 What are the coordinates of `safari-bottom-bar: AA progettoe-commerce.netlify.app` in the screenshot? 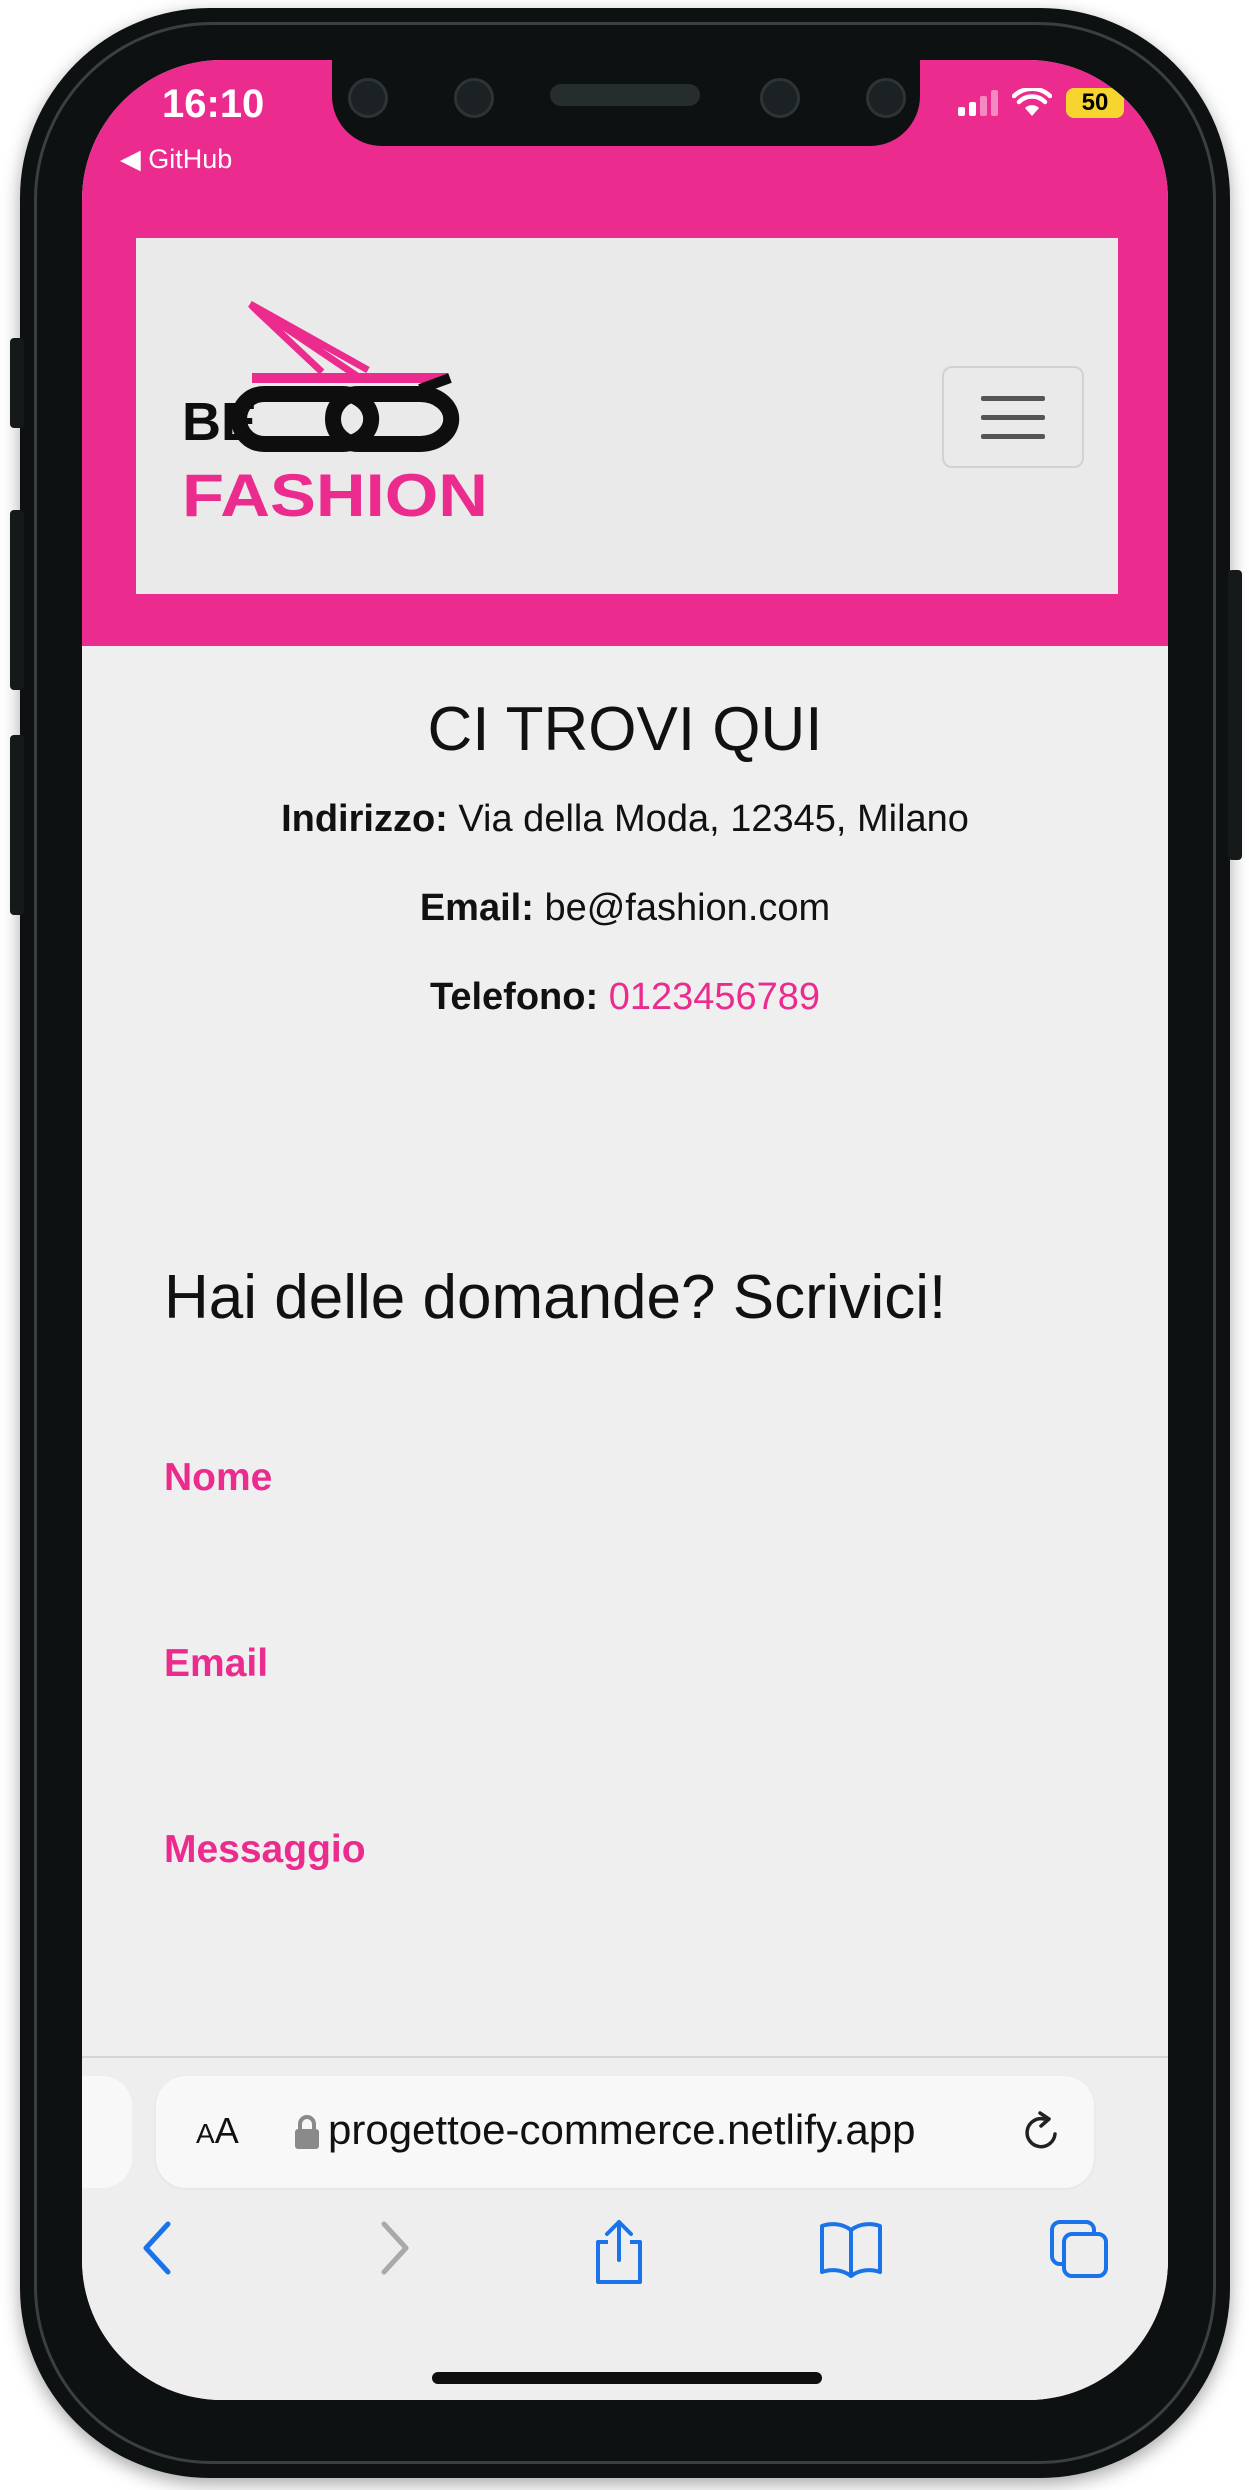 It's located at (625, 2228).